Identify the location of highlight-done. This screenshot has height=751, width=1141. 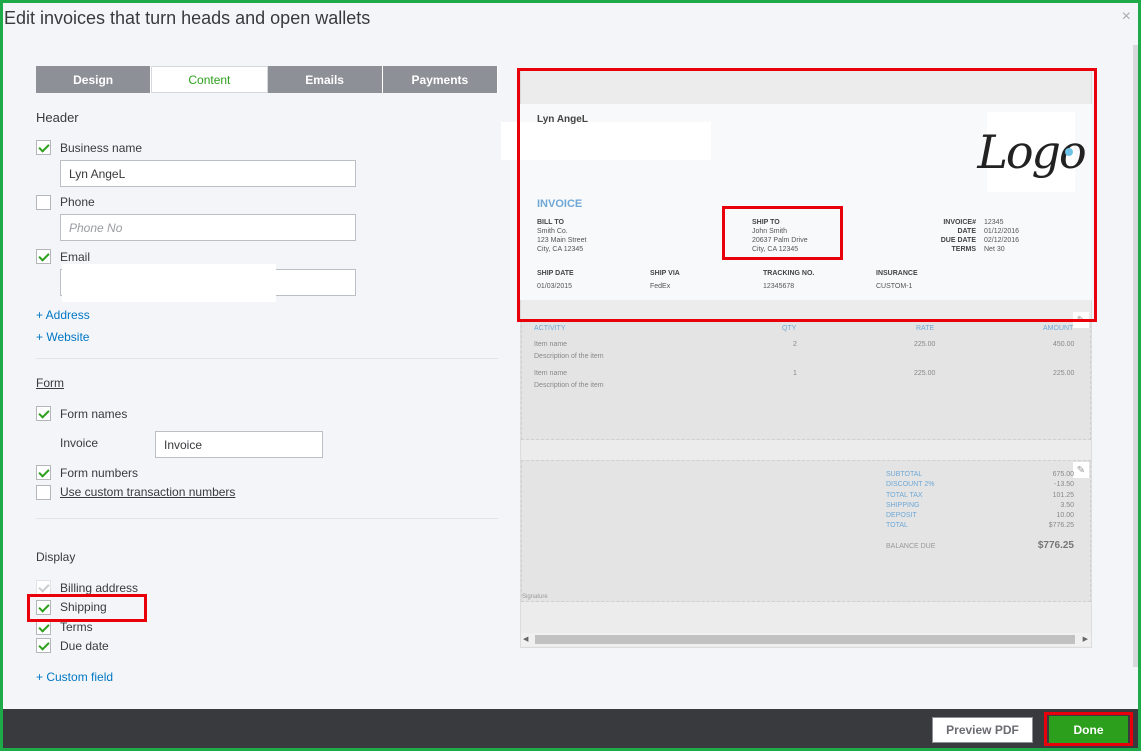
(1088, 729).